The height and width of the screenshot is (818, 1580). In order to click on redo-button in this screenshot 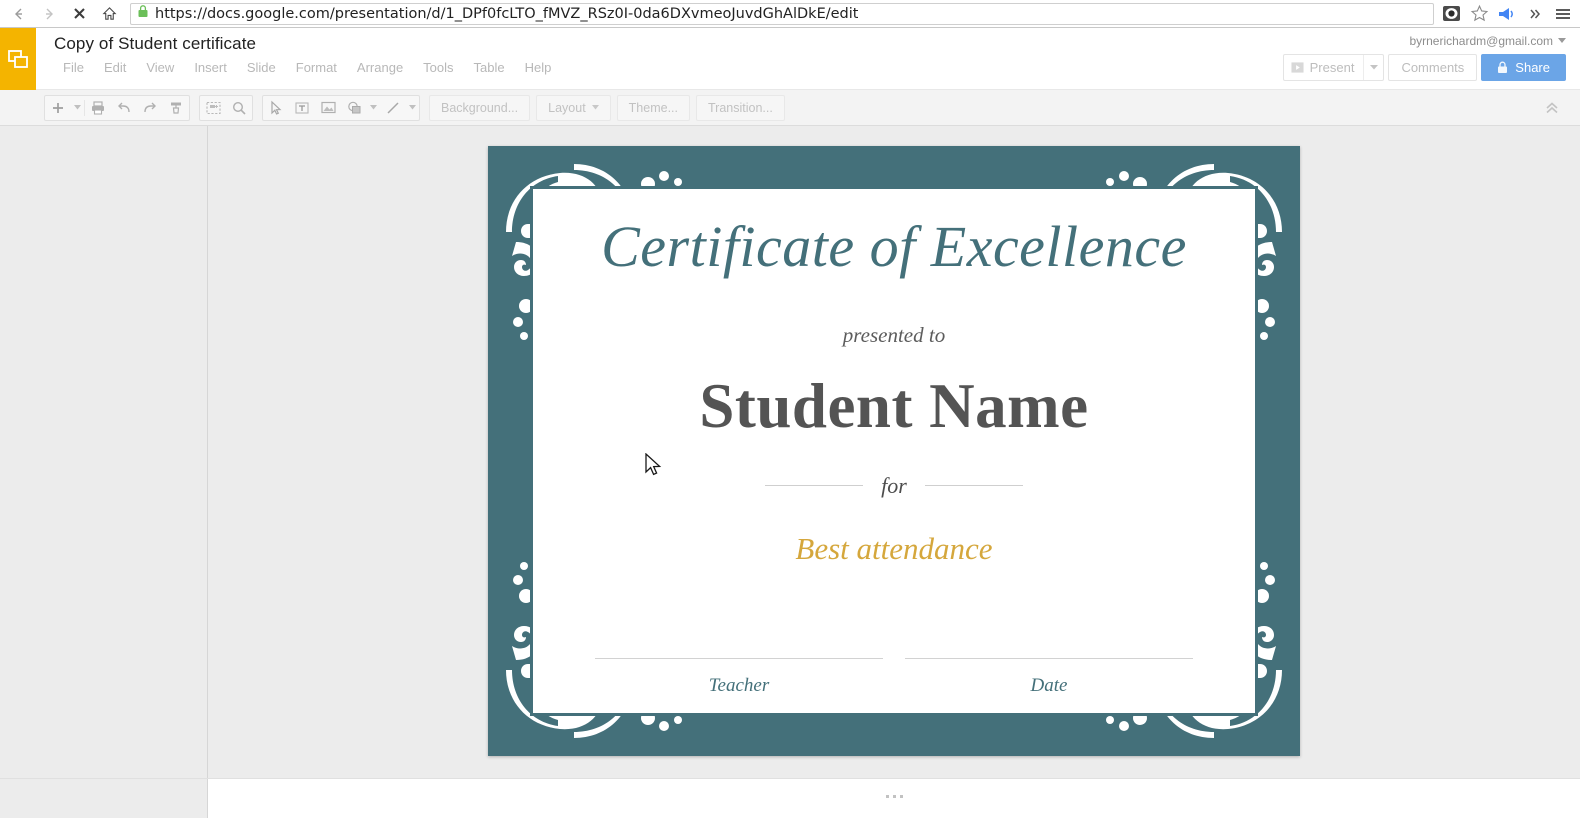, I will do `click(150, 108)`.